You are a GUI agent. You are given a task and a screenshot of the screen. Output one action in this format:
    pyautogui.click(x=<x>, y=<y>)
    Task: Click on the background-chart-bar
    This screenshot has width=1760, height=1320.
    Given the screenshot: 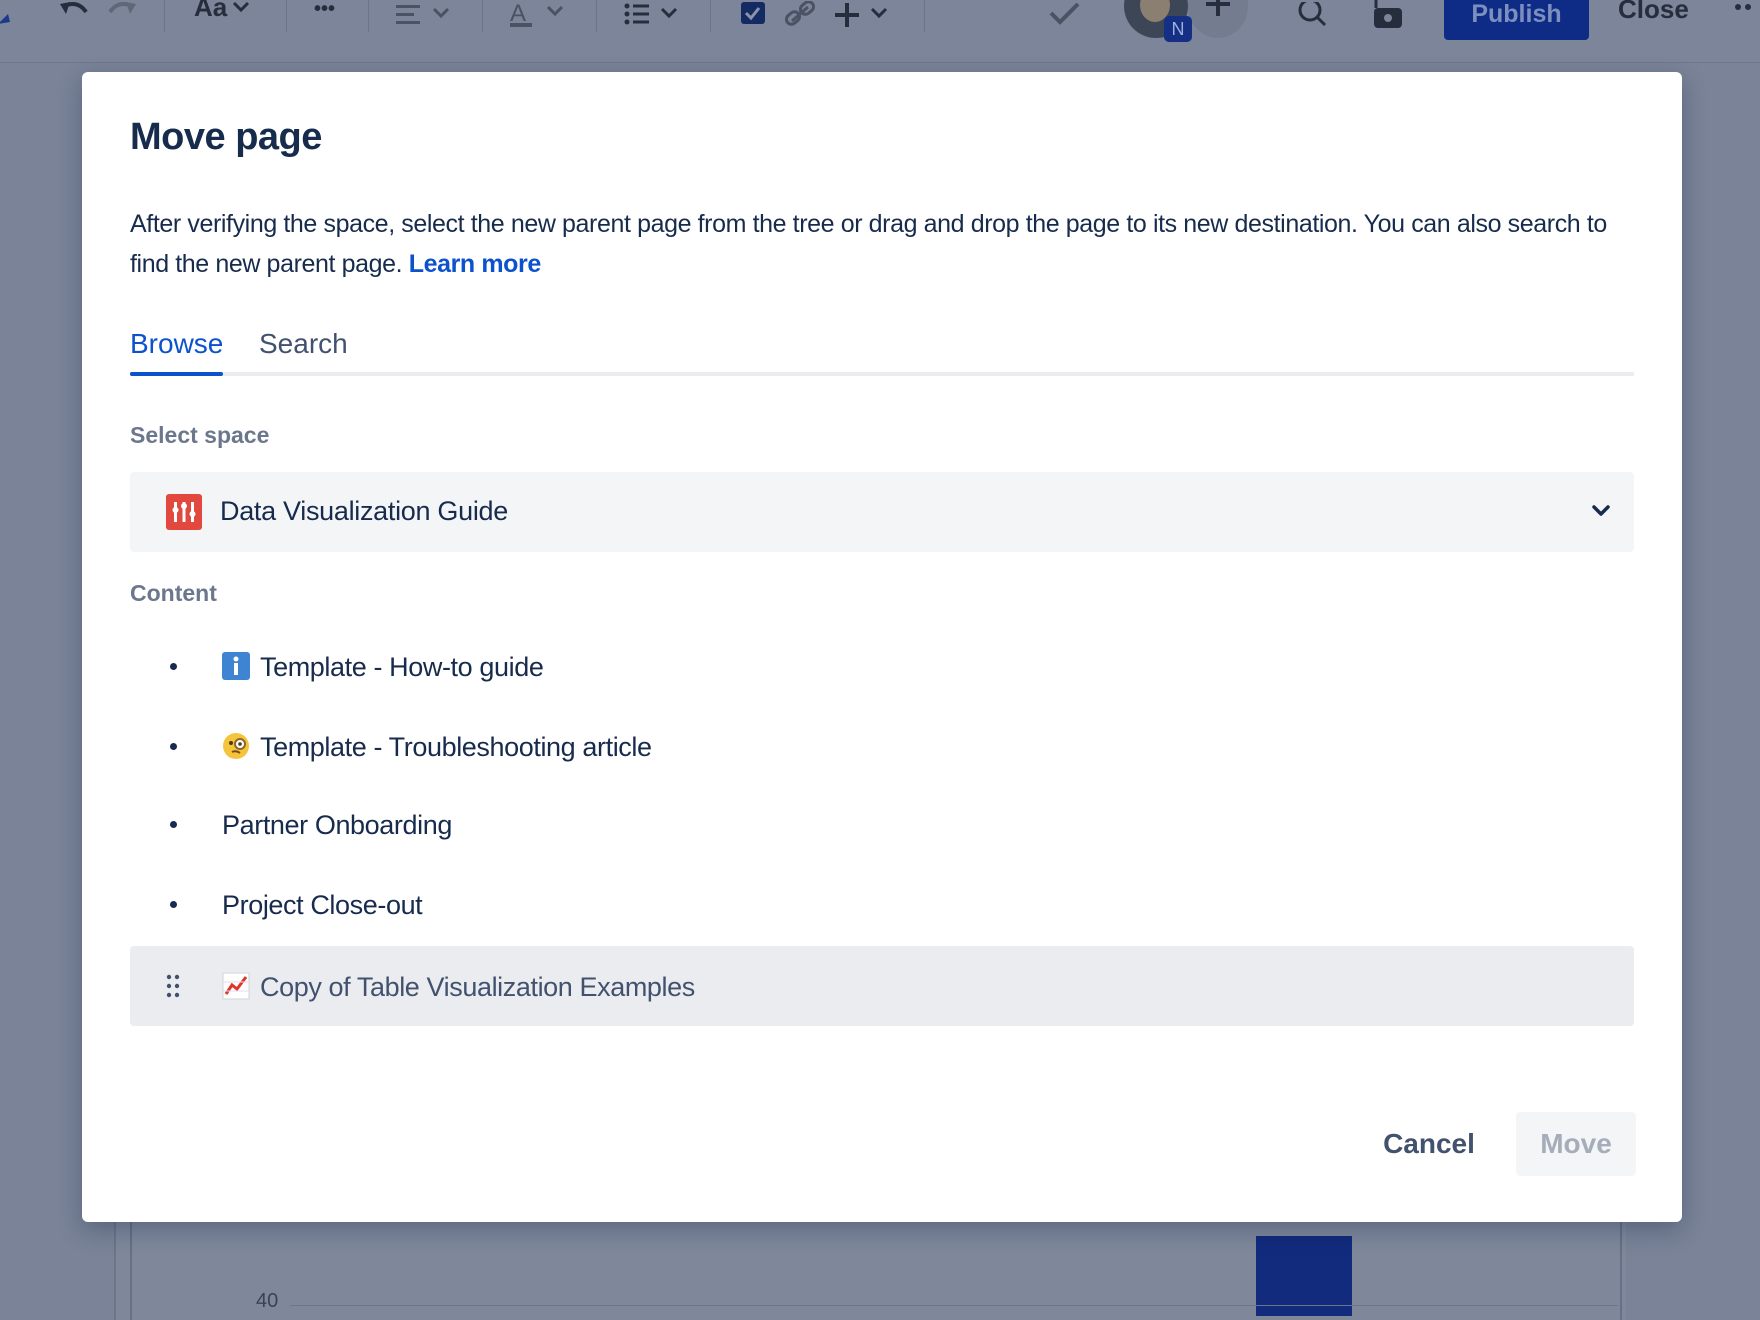 What is the action you would take?
    pyautogui.click(x=1304, y=1276)
    